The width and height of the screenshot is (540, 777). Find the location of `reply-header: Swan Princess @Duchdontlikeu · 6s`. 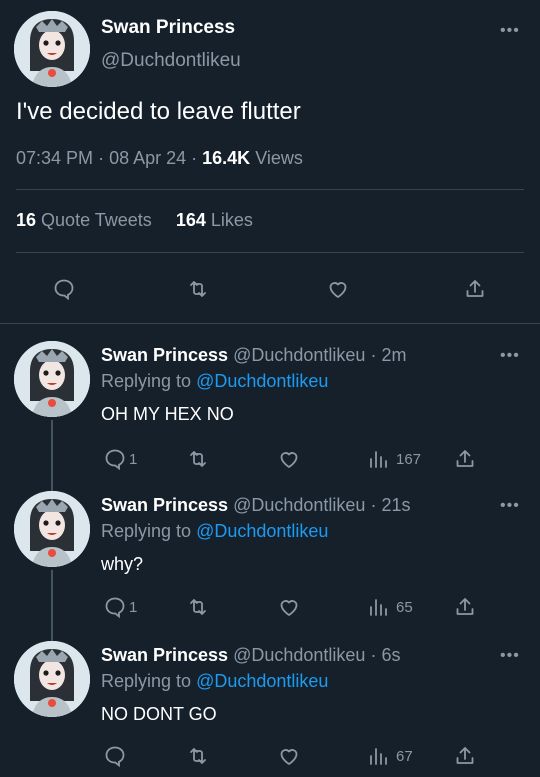

reply-header: Swan Princess @Duchdontlikeu · 6s is located at coordinates (251, 655).